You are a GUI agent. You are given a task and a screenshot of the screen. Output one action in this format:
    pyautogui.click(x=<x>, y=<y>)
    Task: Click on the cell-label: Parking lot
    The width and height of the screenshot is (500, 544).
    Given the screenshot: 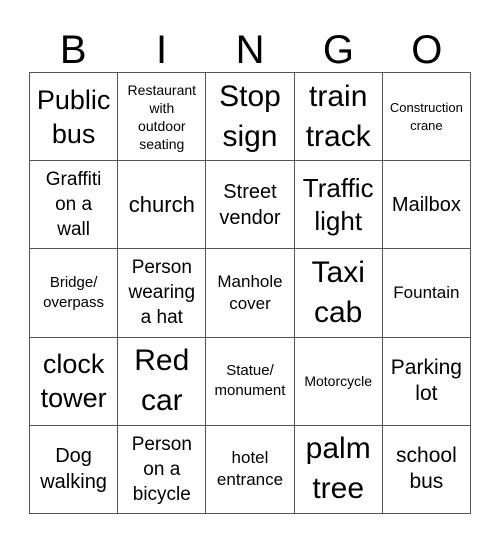 What is the action you would take?
    pyautogui.click(x=426, y=381)
    